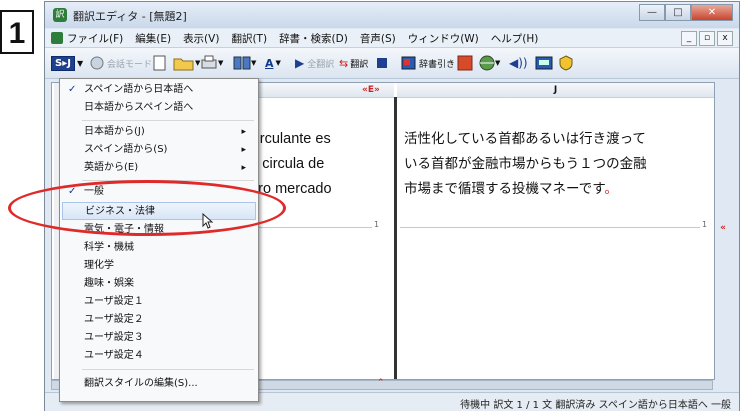 The height and width of the screenshot is (414, 744). Describe the element at coordinates (80, 63) in the screenshot. I see `chevron-down-icon: ▼` at that location.